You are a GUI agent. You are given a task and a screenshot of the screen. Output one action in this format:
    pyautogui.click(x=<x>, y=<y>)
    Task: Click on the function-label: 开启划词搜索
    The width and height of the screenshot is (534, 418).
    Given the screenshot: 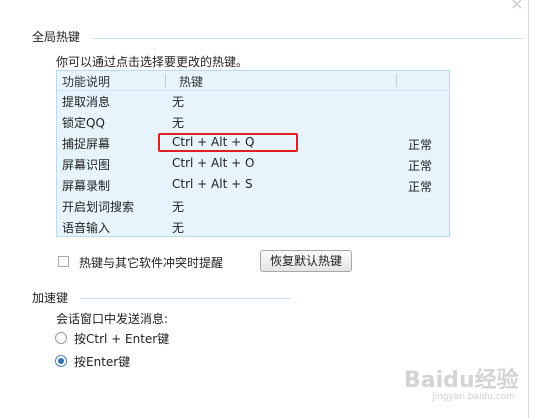 What is the action you would take?
    pyautogui.click(x=98, y=207)
    